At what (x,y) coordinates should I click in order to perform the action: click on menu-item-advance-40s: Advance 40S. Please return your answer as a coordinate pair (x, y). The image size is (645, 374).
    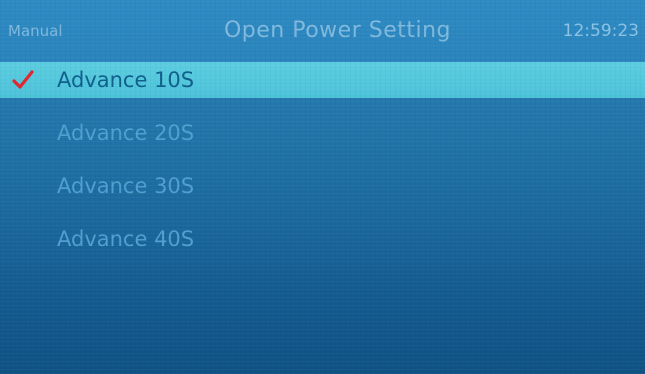
    Looking at the image, I should click on (322, 239).